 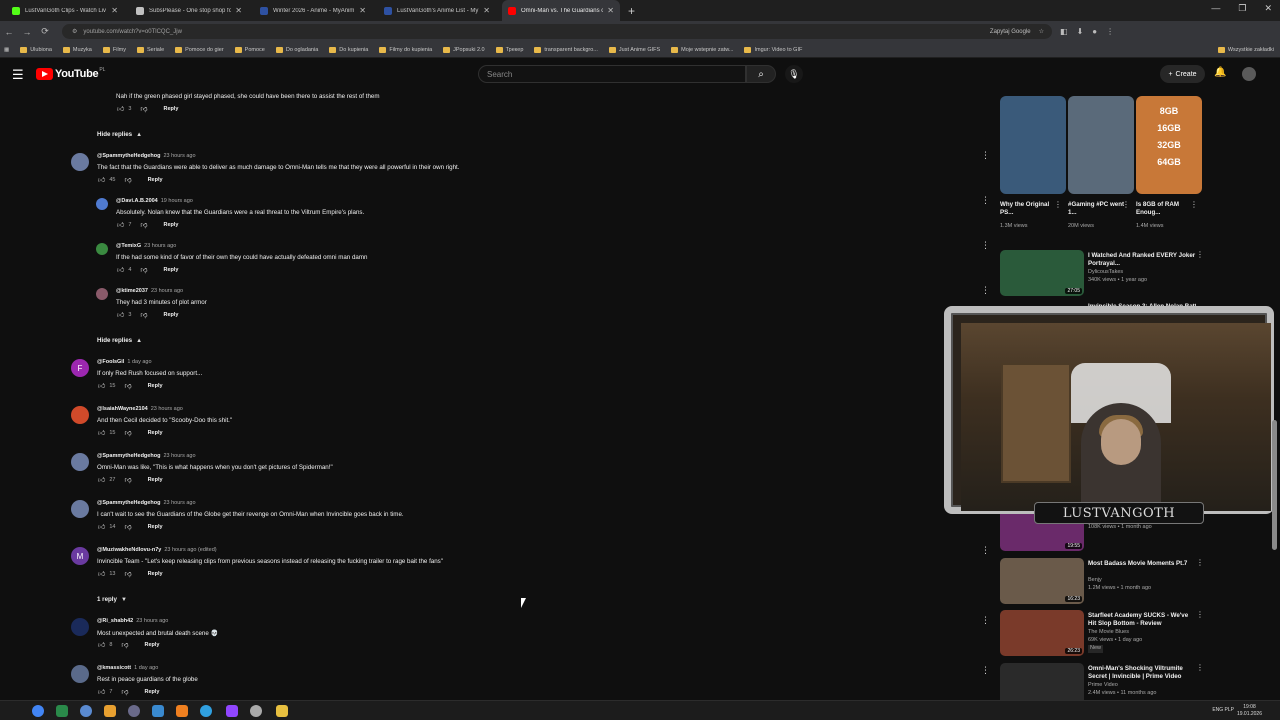 What do you see at coordinates (114, 49) in the screenshot?
I see `bookmark-item: Filmy` at bounding box center [114, 49].